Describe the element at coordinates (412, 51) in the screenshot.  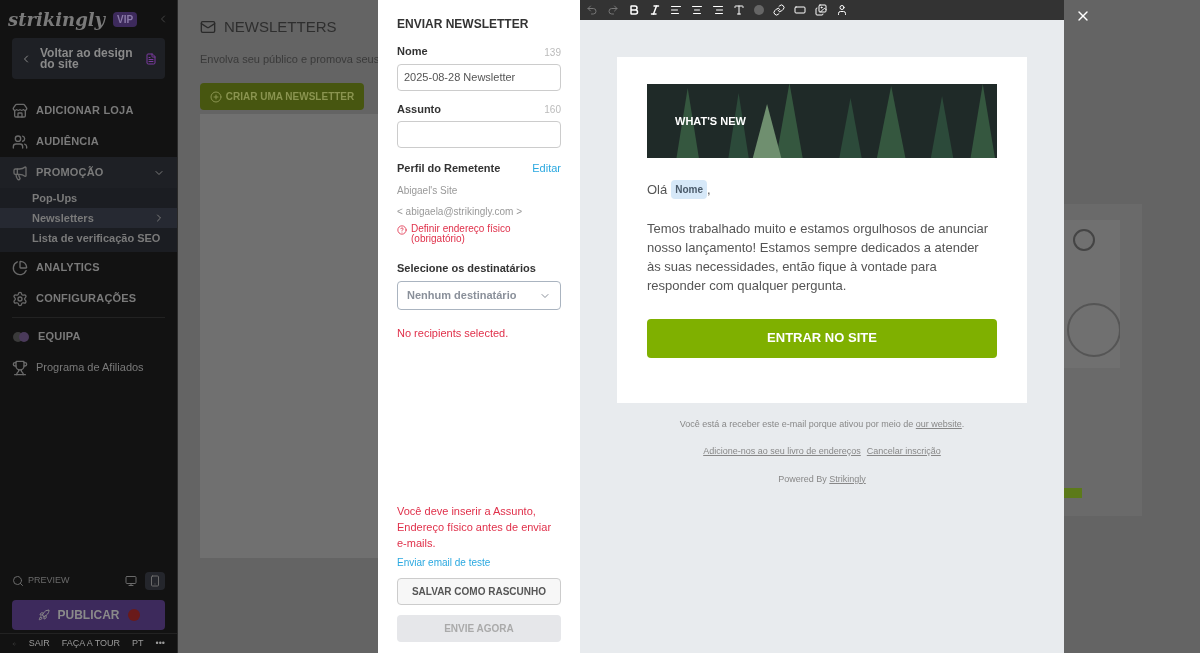
I see `field-label: Nome` at that location.